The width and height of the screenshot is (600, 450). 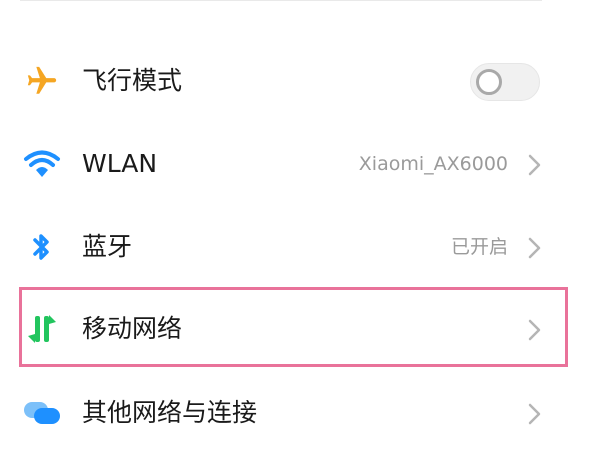 I want to click on settings-item-label: 其他网络与连接, so click(x=170, y=412).